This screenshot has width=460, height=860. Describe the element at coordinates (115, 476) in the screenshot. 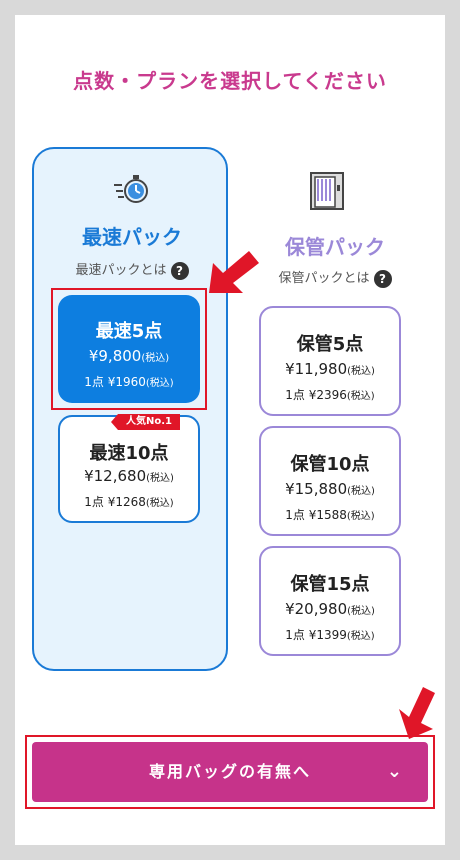

I see `price-value: ¥12,680` at that location.